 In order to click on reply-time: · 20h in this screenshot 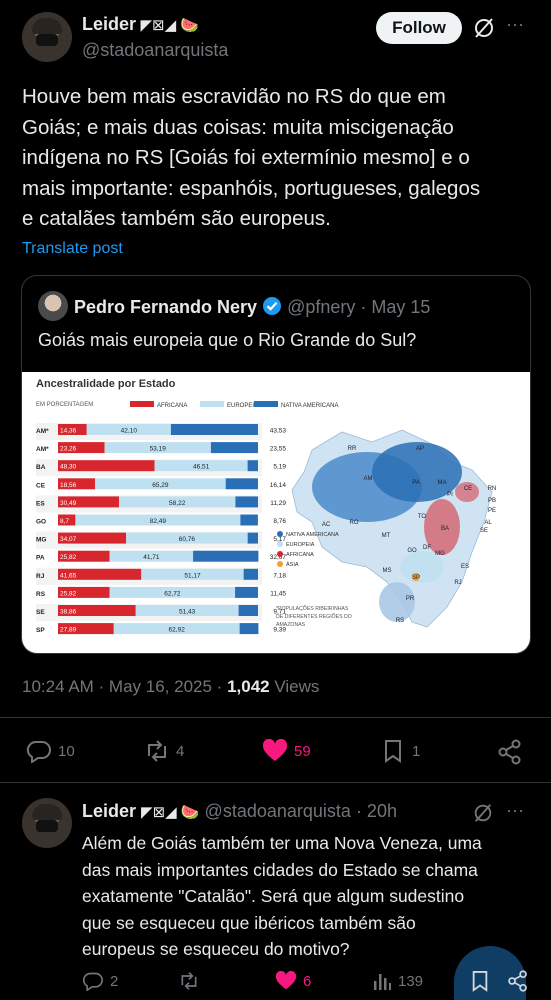, I will do `click(376, 811)`.